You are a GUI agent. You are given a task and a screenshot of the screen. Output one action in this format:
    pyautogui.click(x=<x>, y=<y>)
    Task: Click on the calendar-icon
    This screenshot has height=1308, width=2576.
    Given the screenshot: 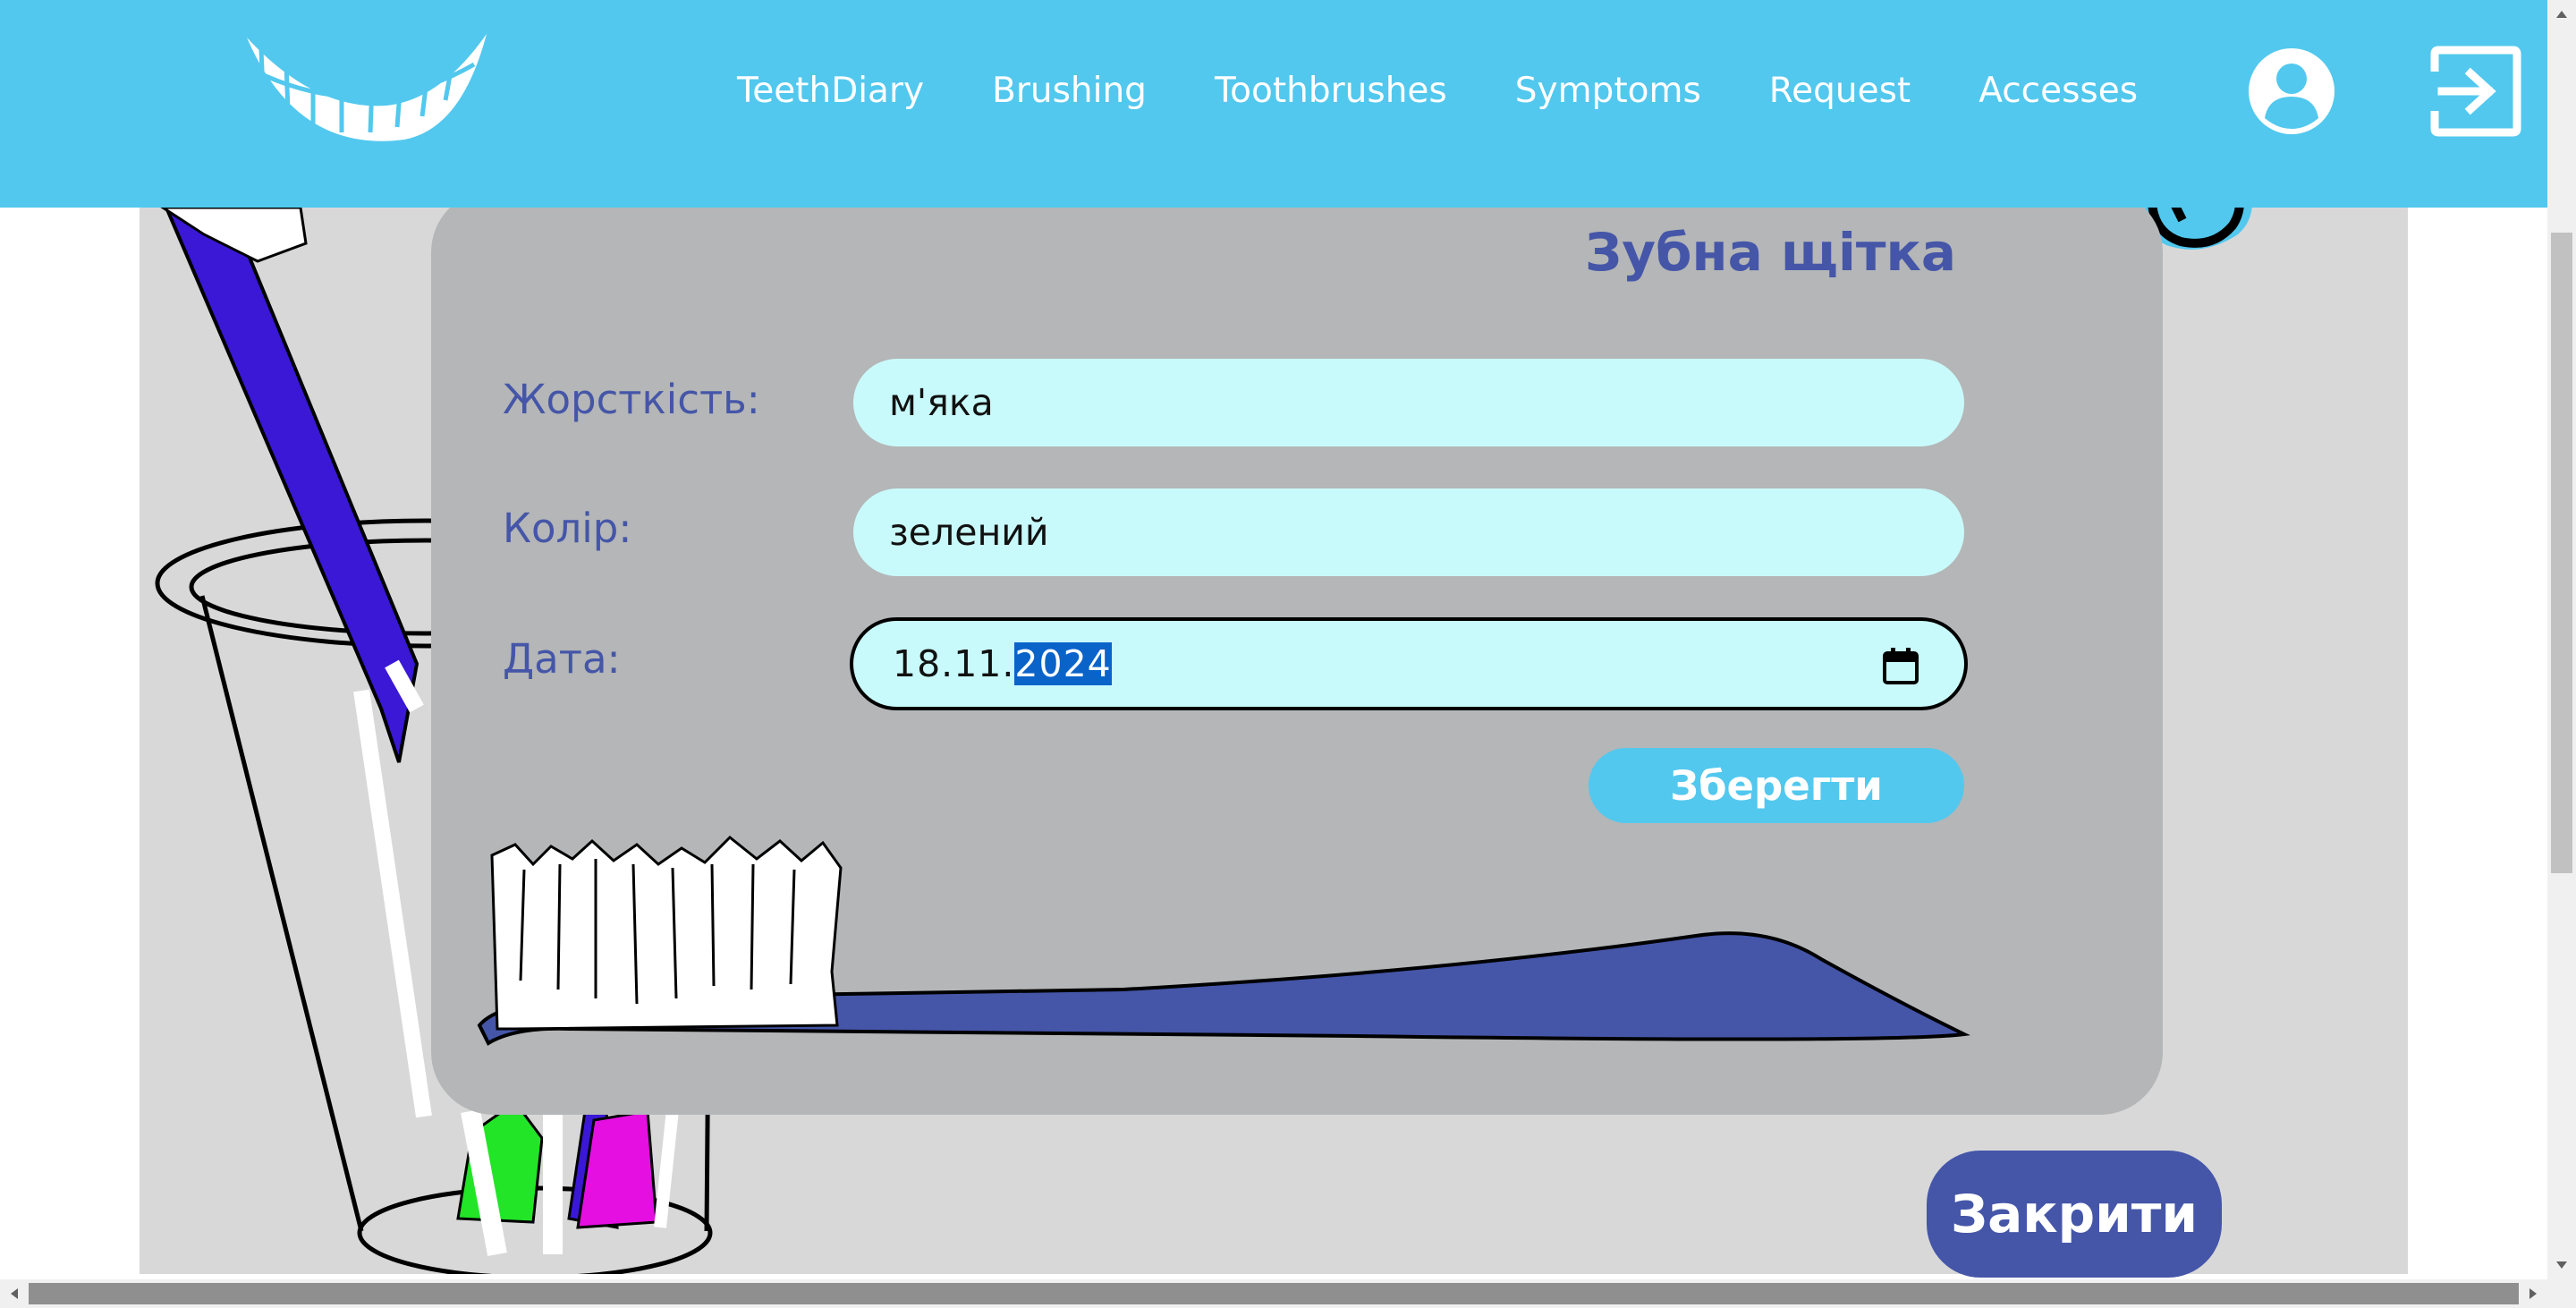 What is the action you would take?
    pyautogui.click(x=1900, y=665)
    